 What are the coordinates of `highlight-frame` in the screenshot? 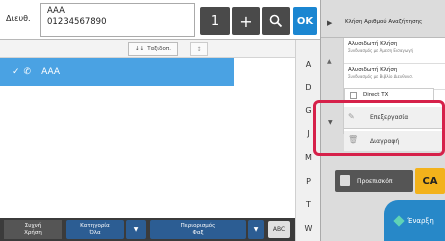 It's located at (379, 128).